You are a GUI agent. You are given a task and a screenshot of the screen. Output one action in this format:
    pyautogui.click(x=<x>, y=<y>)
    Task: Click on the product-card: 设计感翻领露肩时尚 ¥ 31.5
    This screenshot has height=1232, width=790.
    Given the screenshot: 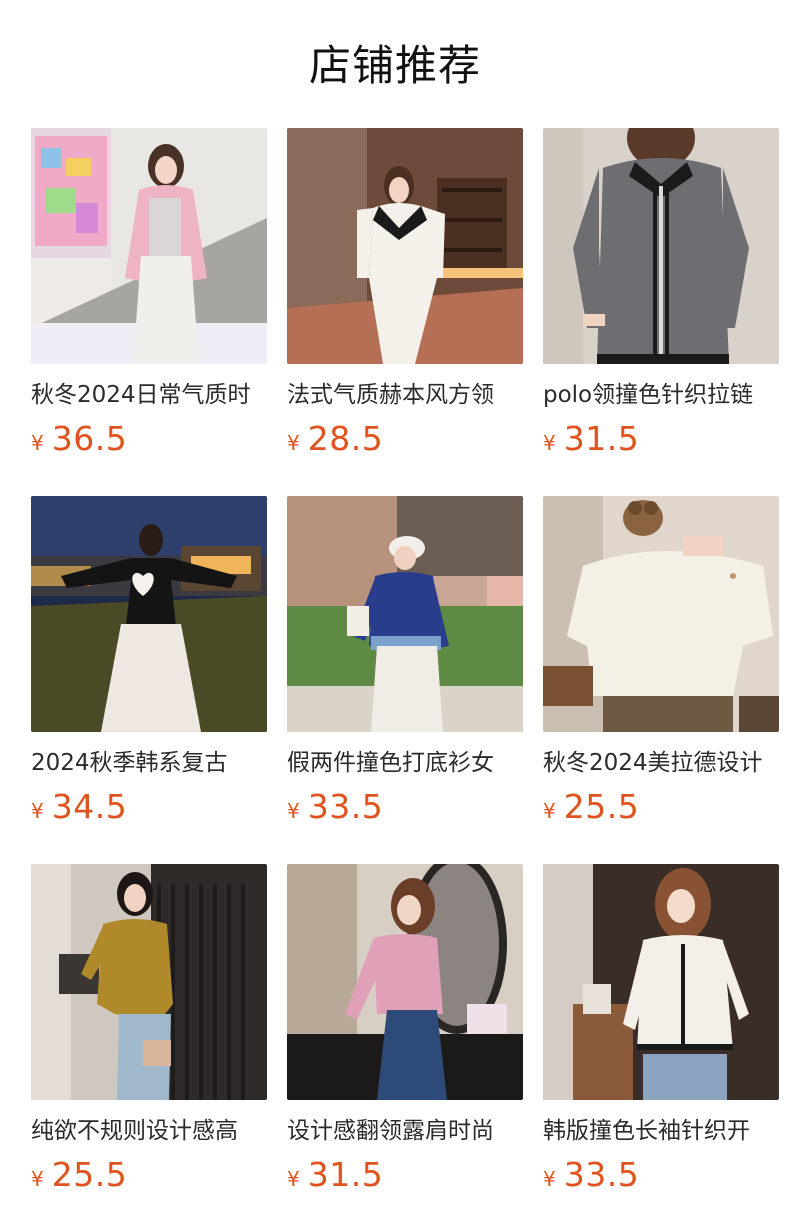 What is the action you would take?
    pyautogui.click(x=405, y=1048)
    